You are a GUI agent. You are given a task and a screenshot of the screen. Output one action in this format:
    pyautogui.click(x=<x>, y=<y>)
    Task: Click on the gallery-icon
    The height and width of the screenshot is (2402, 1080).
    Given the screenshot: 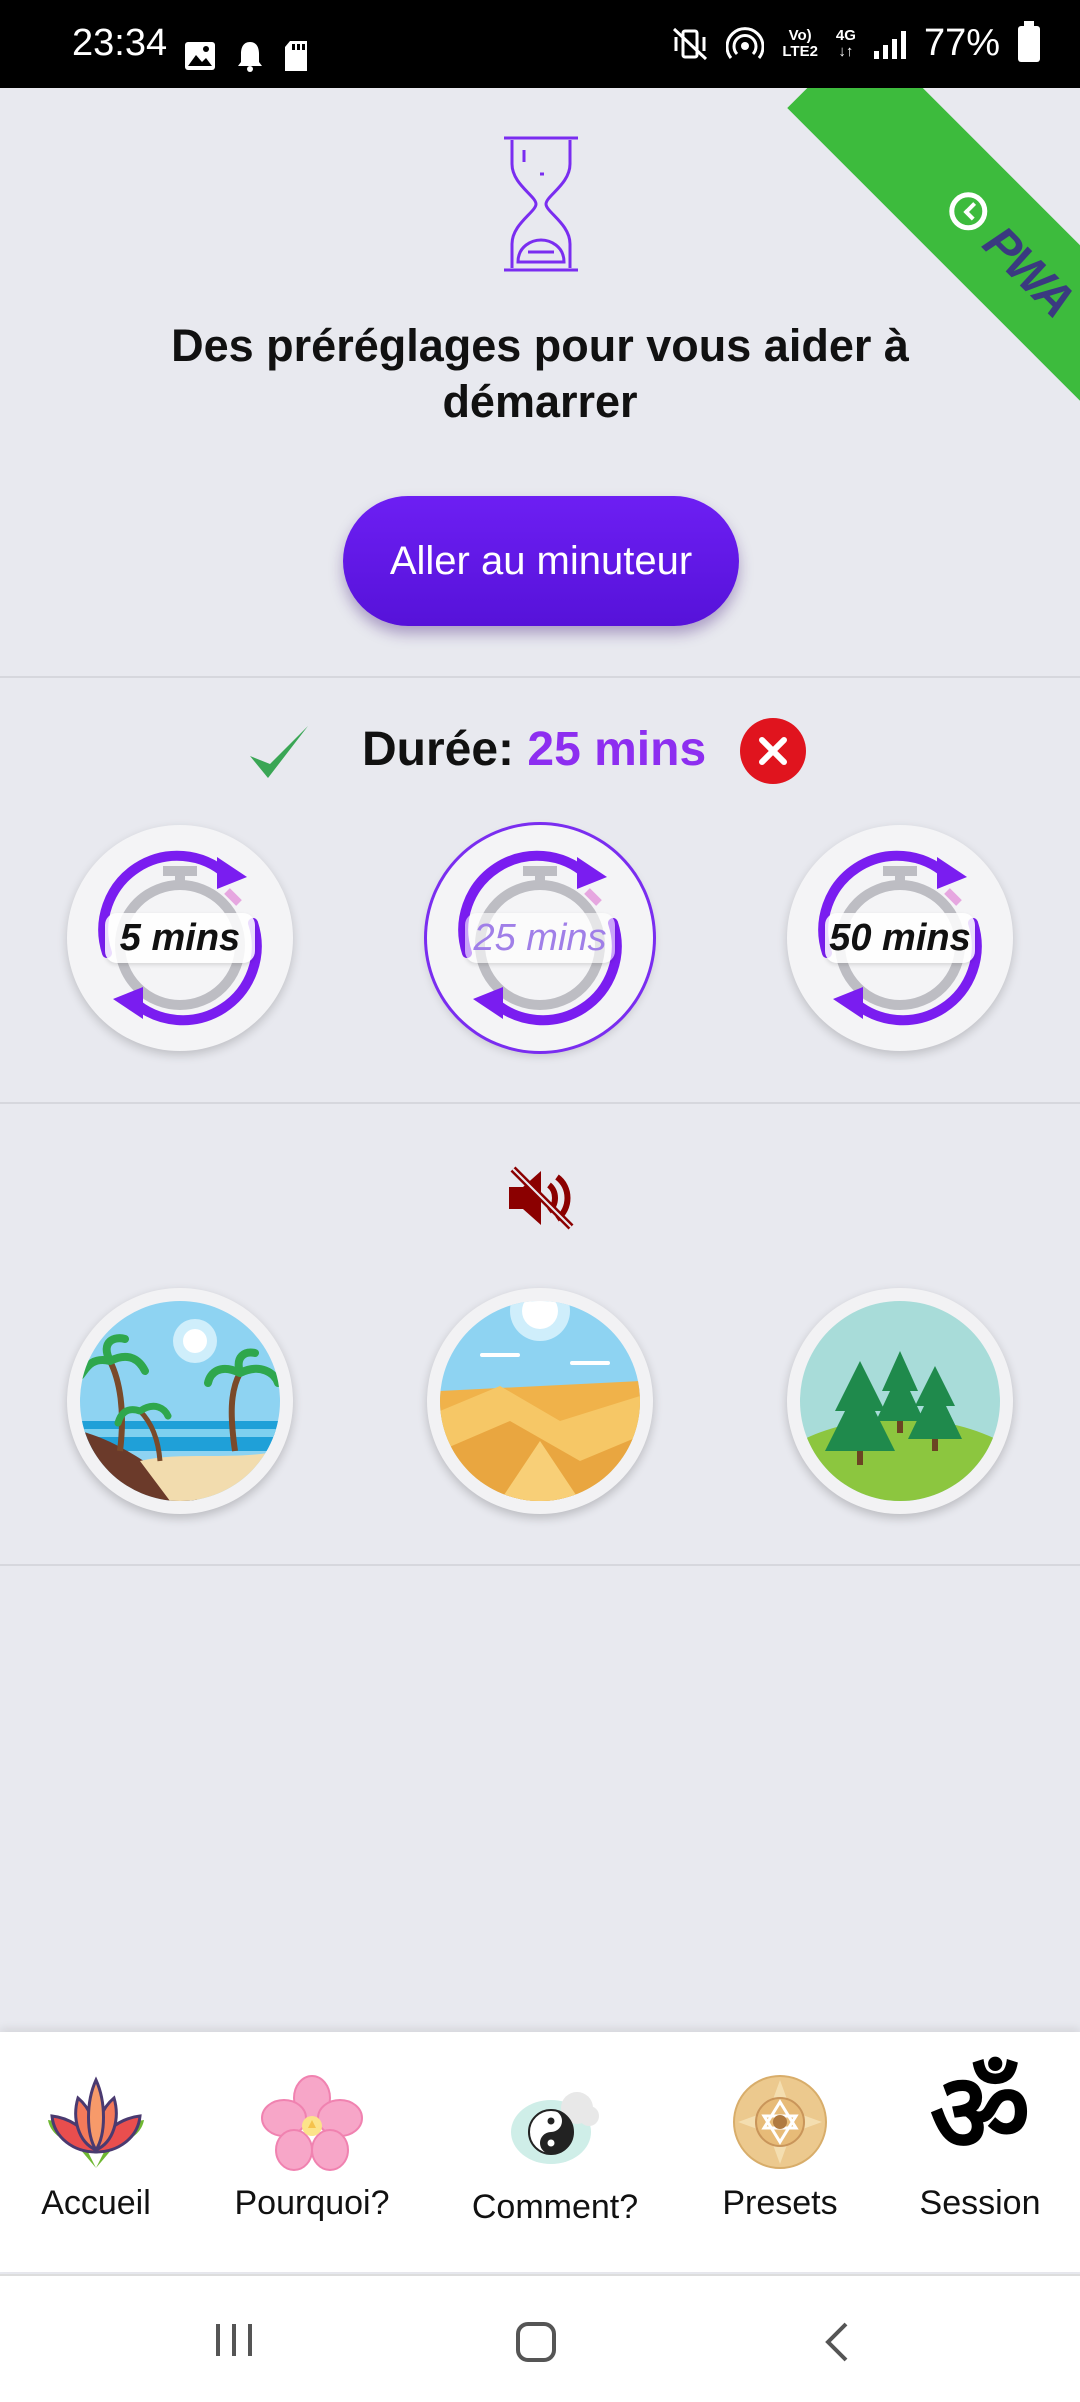 What is the action you would take?
    pyautogui.click(x=200, y=56)
    